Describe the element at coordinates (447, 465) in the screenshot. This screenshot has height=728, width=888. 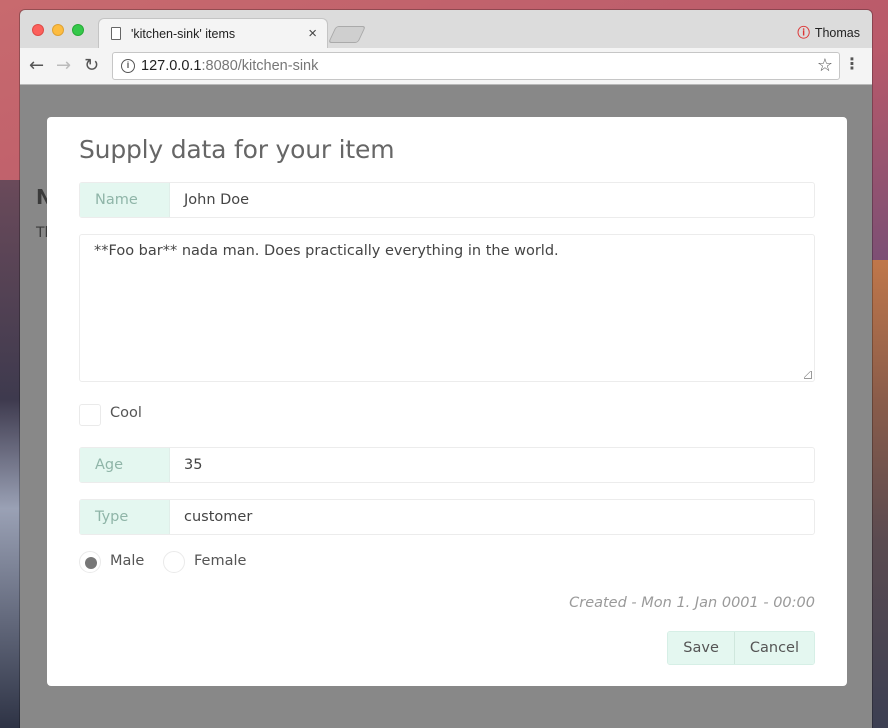
I see `age-field: Age 35` at that location.